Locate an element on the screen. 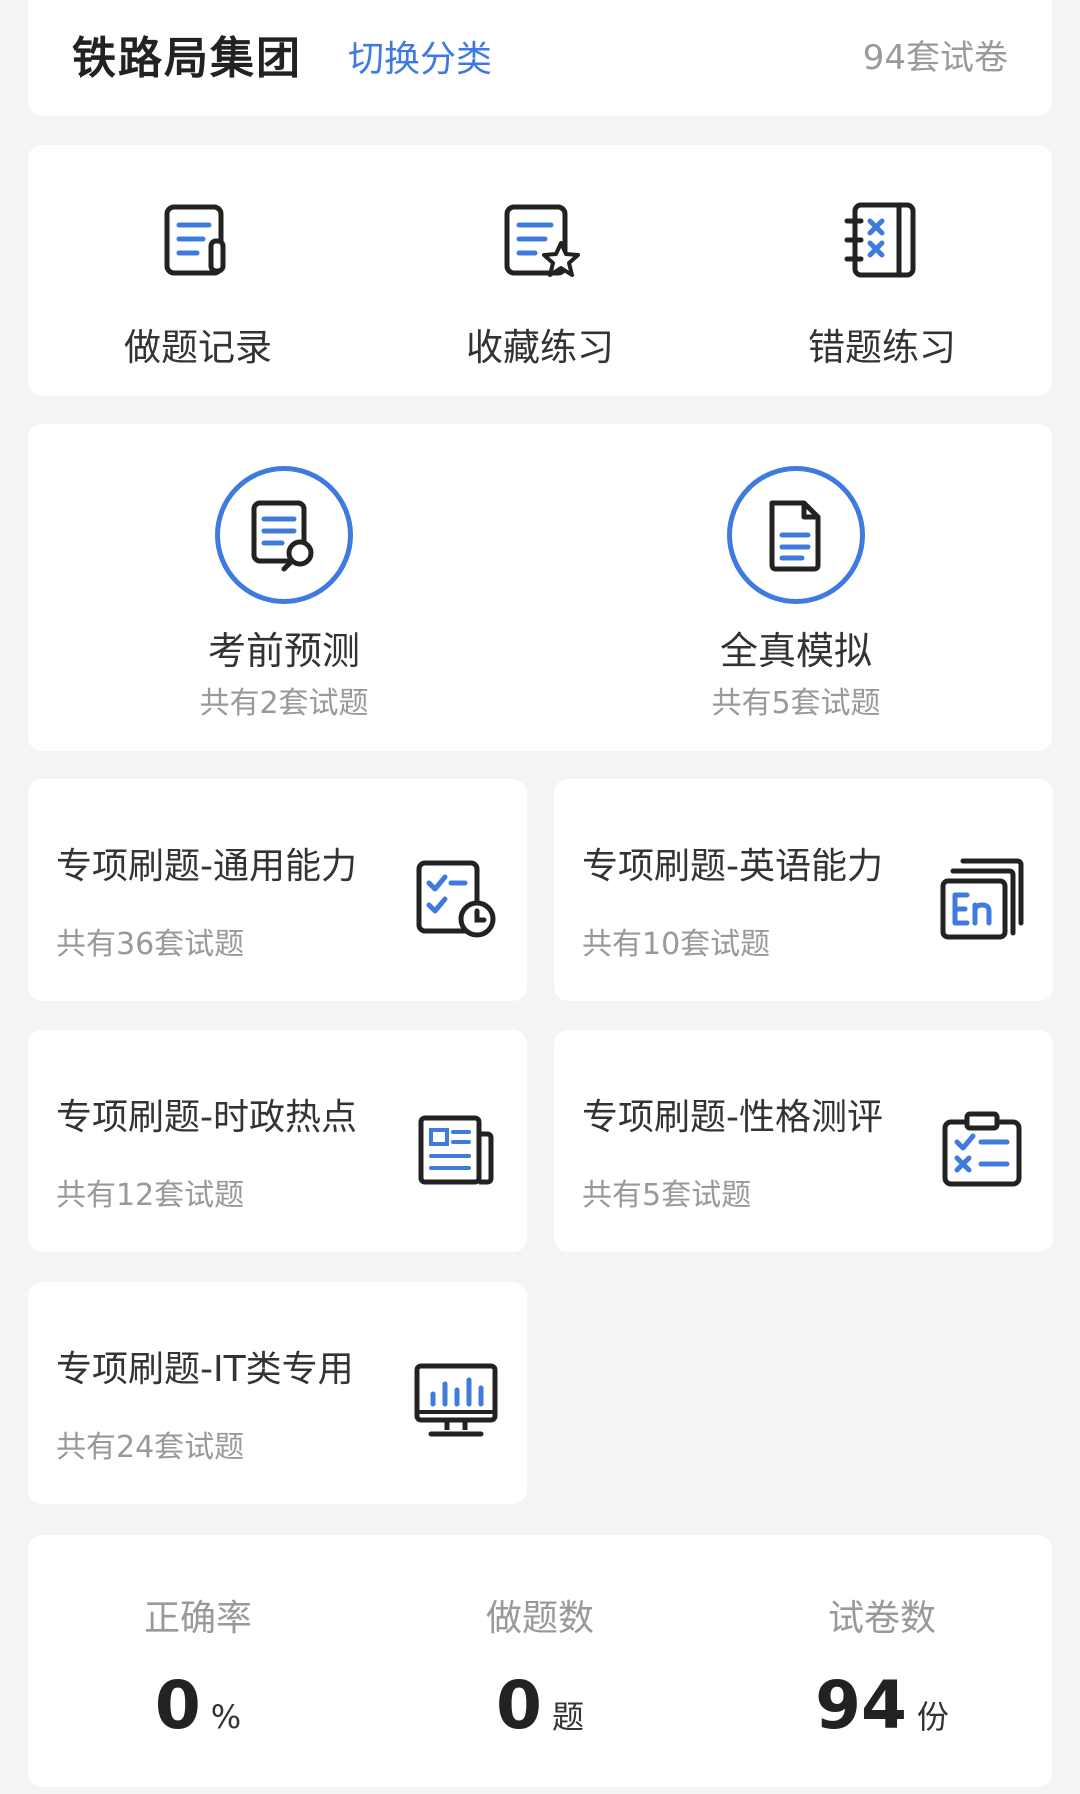  topic-title: 专项刷题-时政热点 is located at coordinates (206, 1117).